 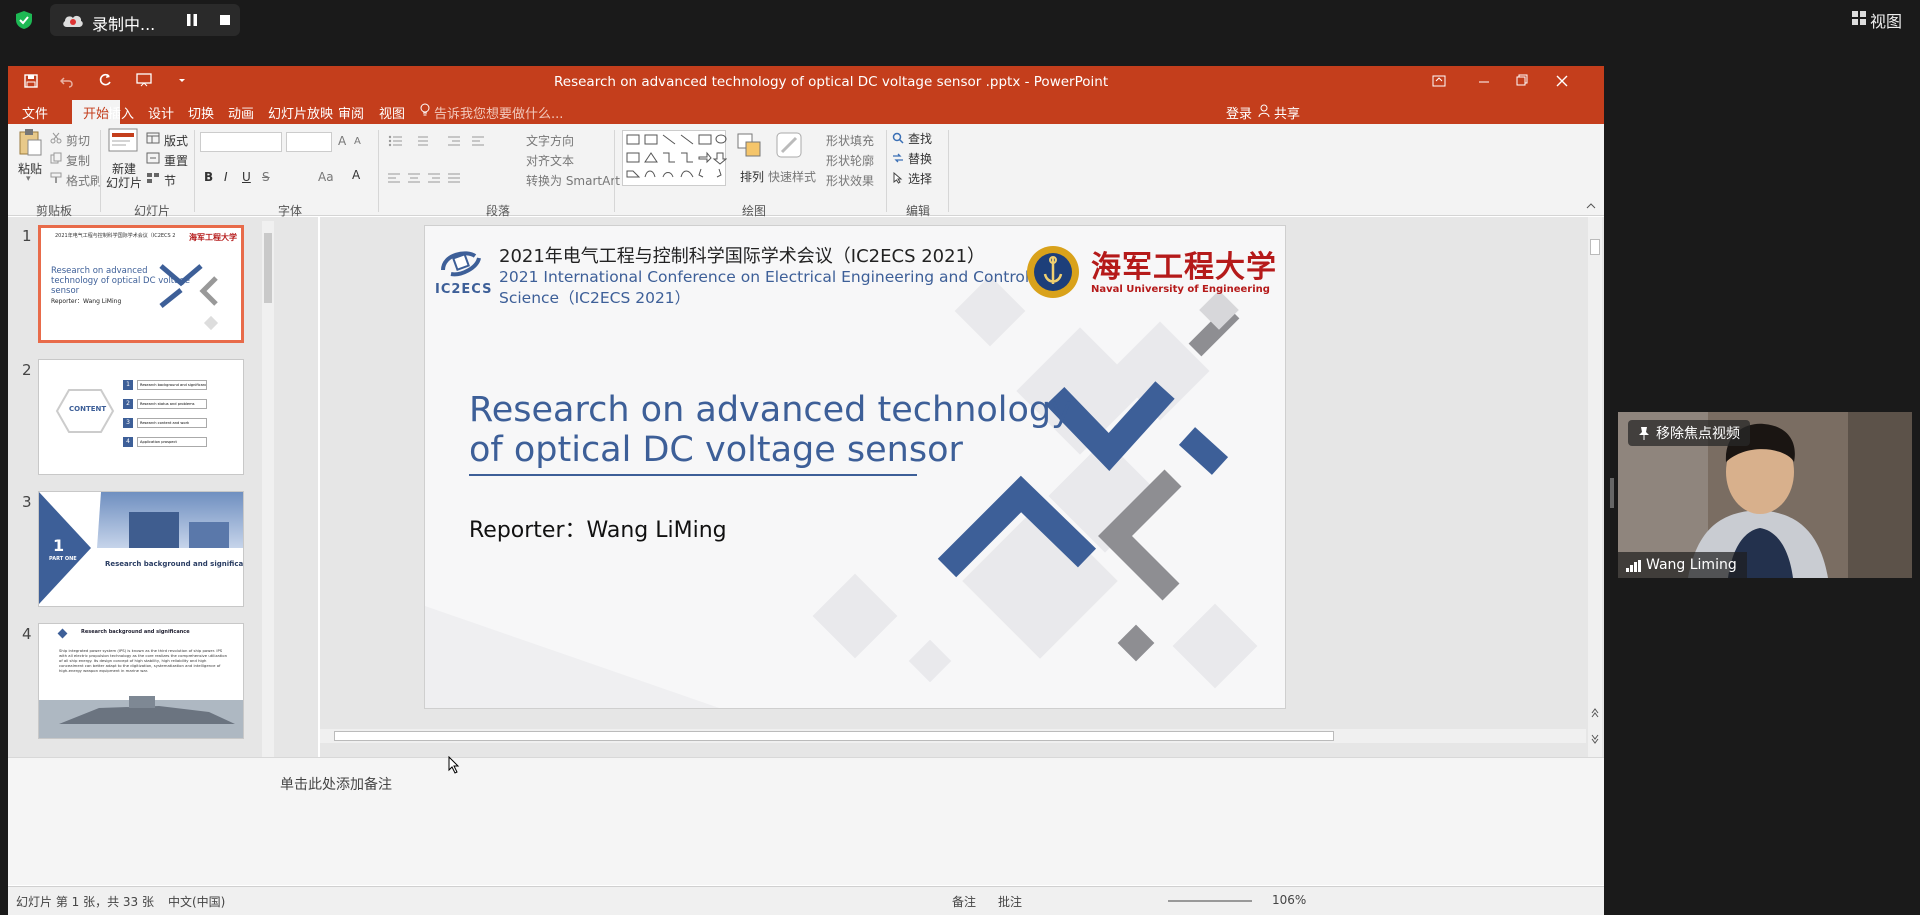 I want to click on stop-recording-icon, so click(x=225, y=20).